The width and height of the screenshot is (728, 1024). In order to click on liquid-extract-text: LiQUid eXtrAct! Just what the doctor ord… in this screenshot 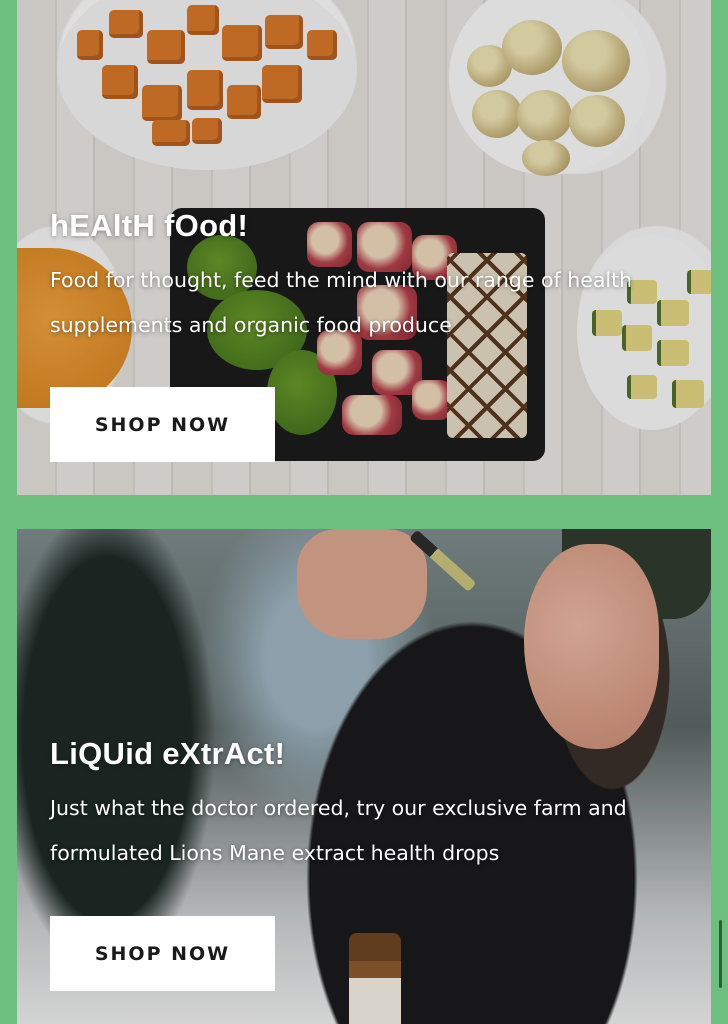, I will do `click(360, 806)`.